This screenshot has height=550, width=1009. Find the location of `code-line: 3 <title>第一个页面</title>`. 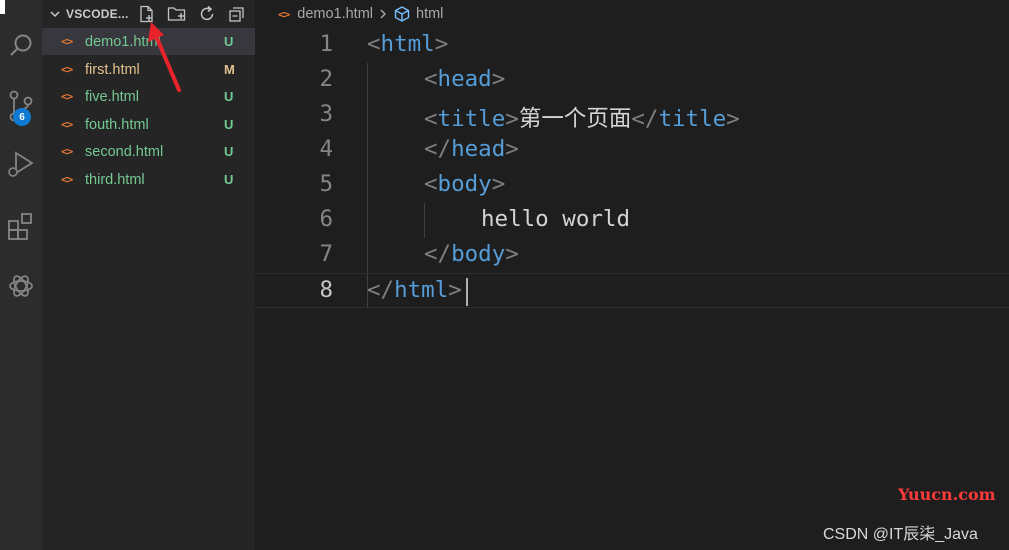

code-line: 3 <title>第一个页面</title> is located at coordinates (632, 115).